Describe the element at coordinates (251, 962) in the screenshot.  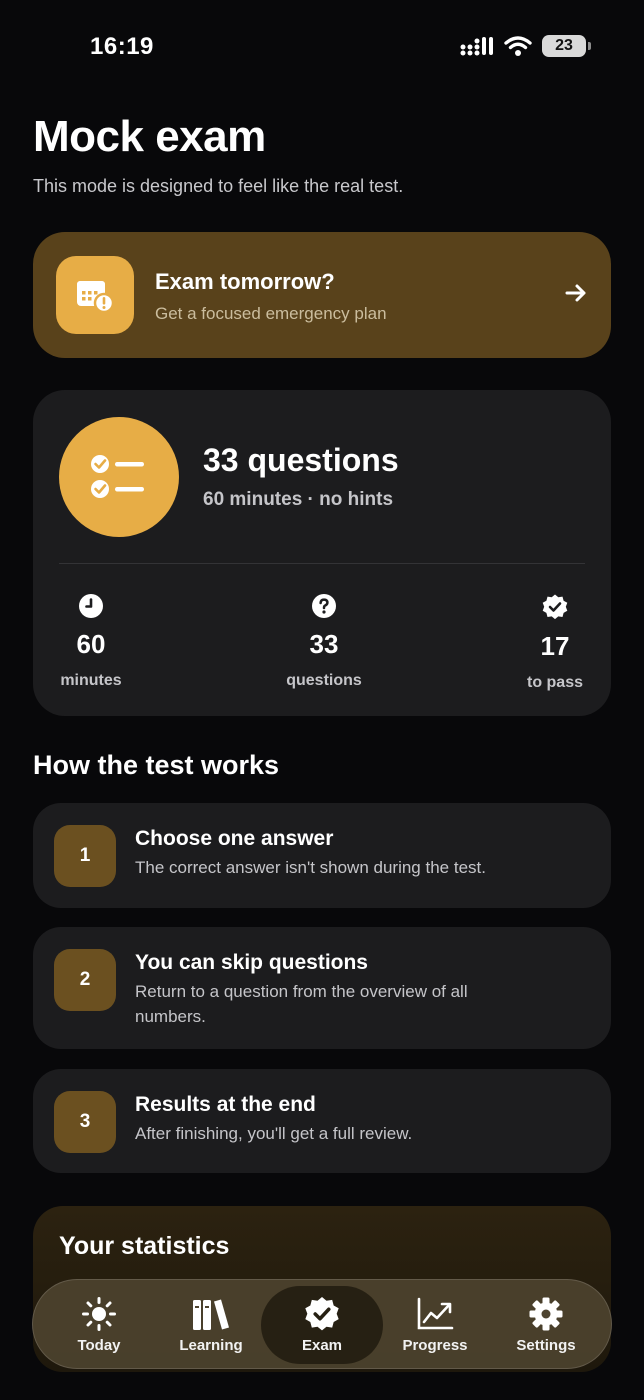
I see `step-title: You can skip questions` at that location.